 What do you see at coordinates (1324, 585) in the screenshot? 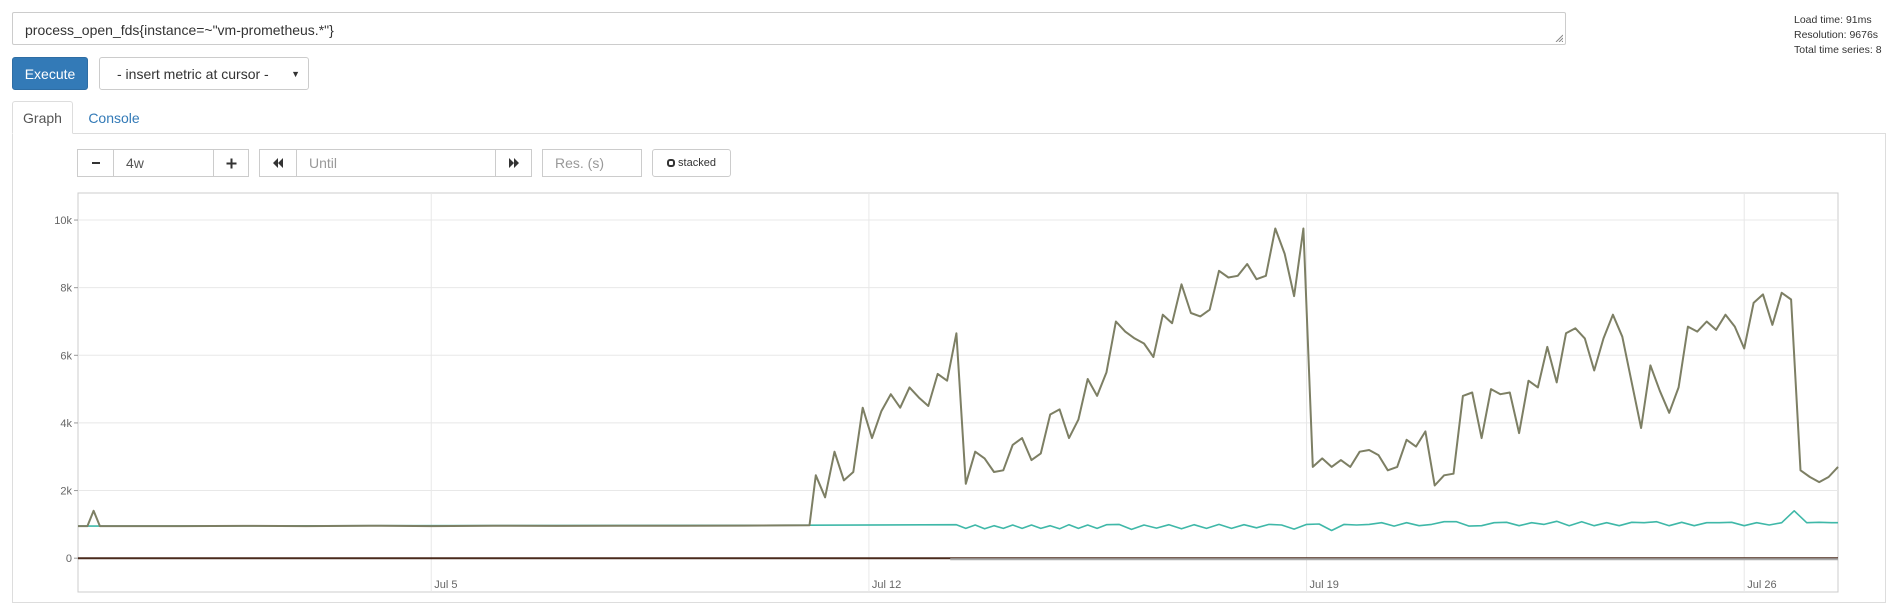
I see `x-tick-label: Jul 19` at bounding box center [1324, 585].